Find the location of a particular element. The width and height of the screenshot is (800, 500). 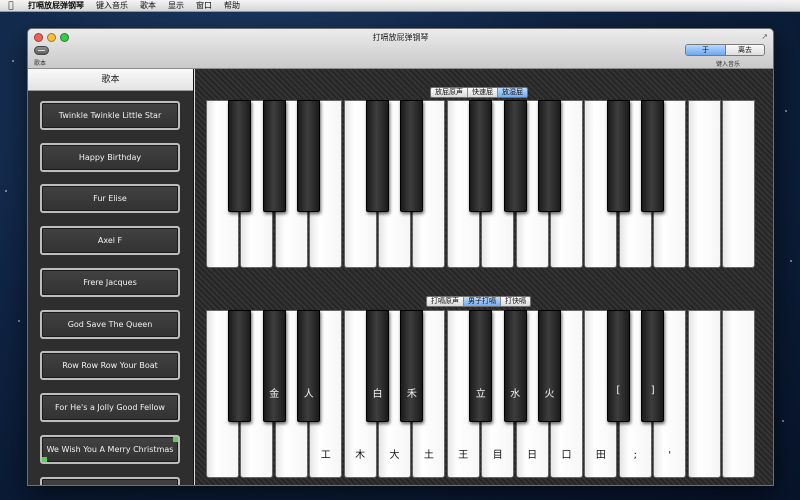

black-key: 火 is located at coordinates (549, 366).